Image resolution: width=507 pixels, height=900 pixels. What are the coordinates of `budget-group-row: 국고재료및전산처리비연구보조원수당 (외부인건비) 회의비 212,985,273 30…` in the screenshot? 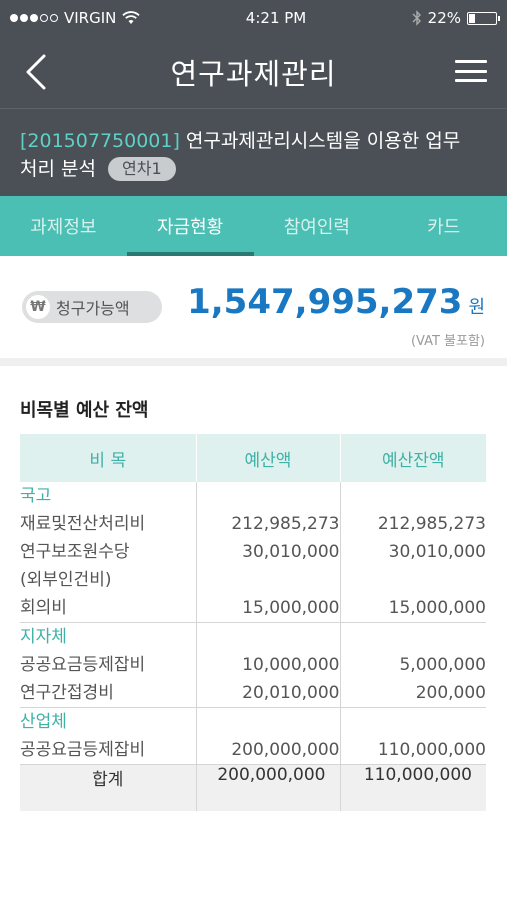 It's located at (253, 552).